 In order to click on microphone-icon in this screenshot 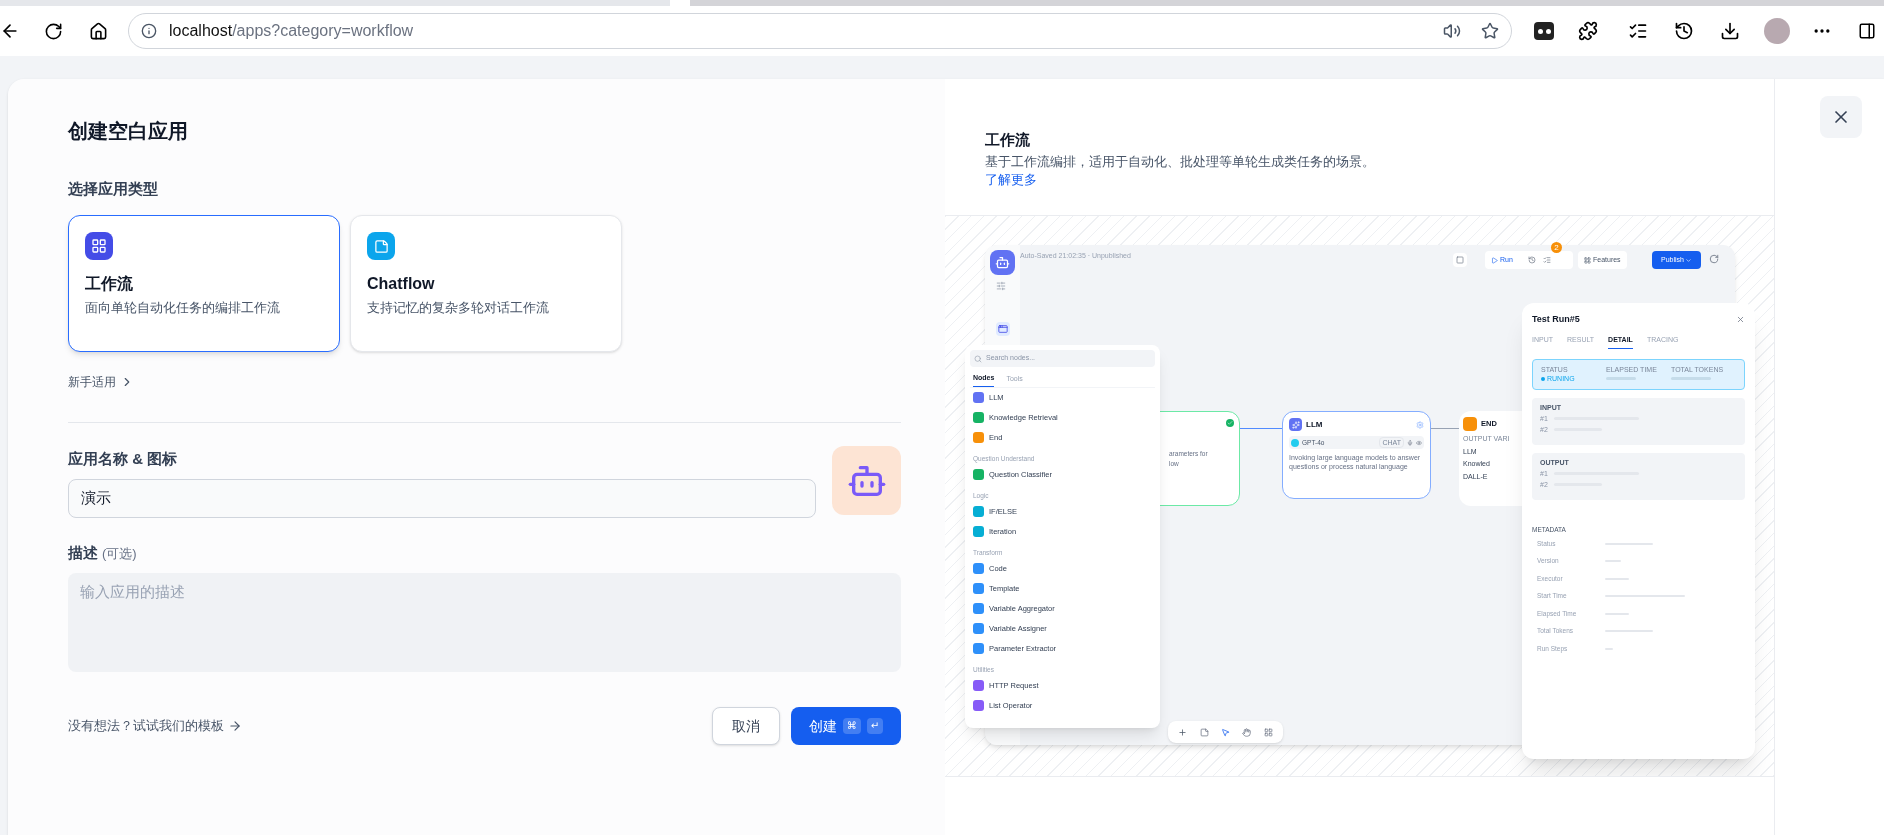, I will do `click(1410, 442)`.